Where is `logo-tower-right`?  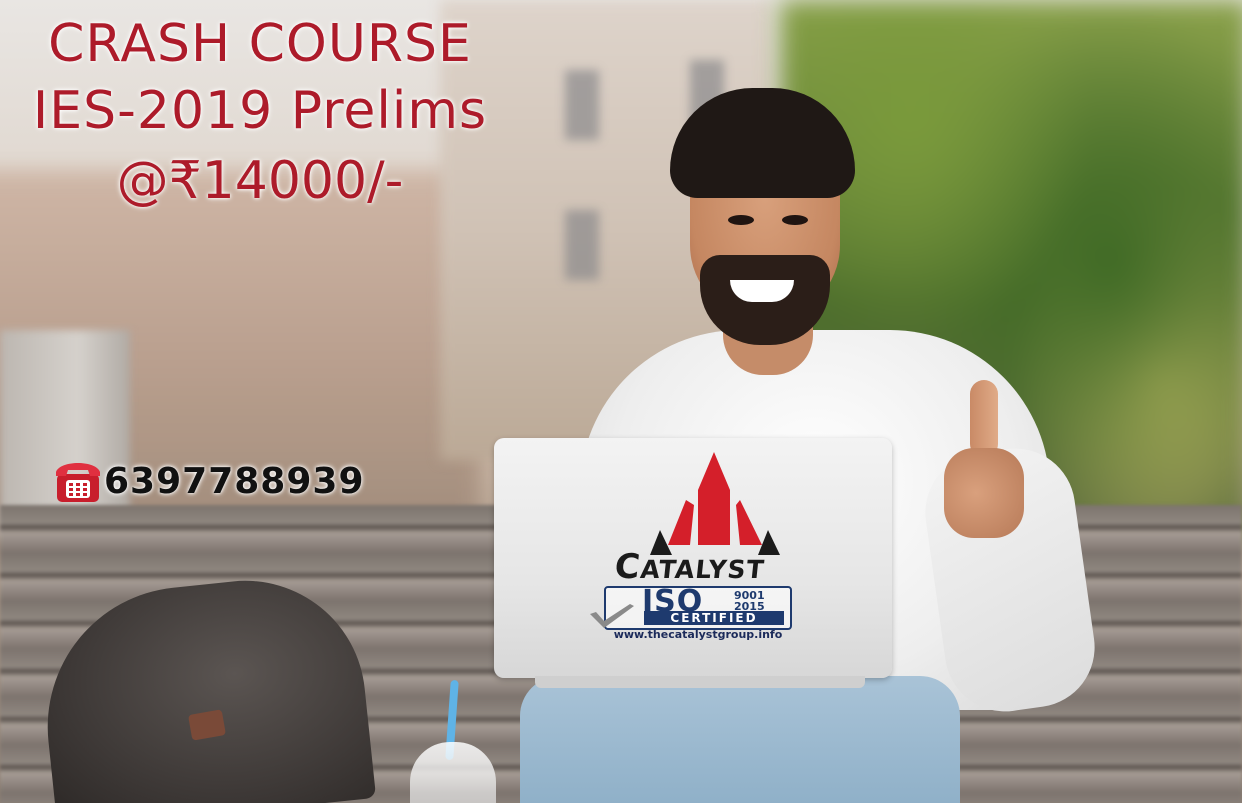
logo-tower-right is located at coordinates (749, 522).